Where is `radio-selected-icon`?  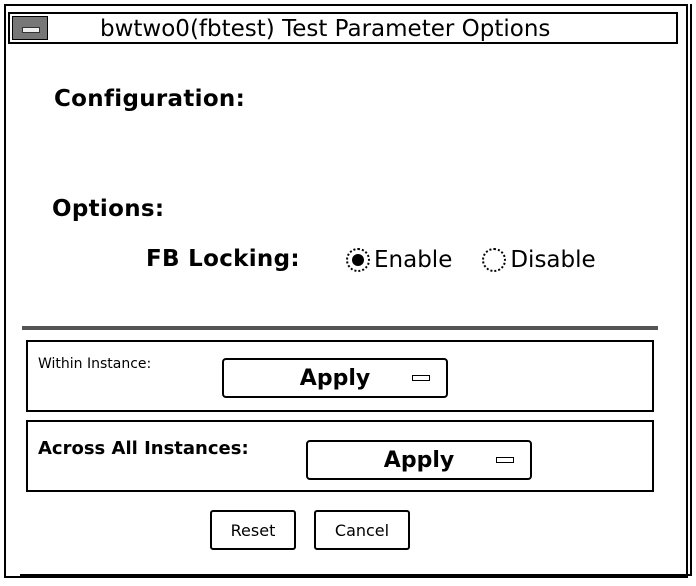 radio-selected-icon is located at coordinates (358, 260).